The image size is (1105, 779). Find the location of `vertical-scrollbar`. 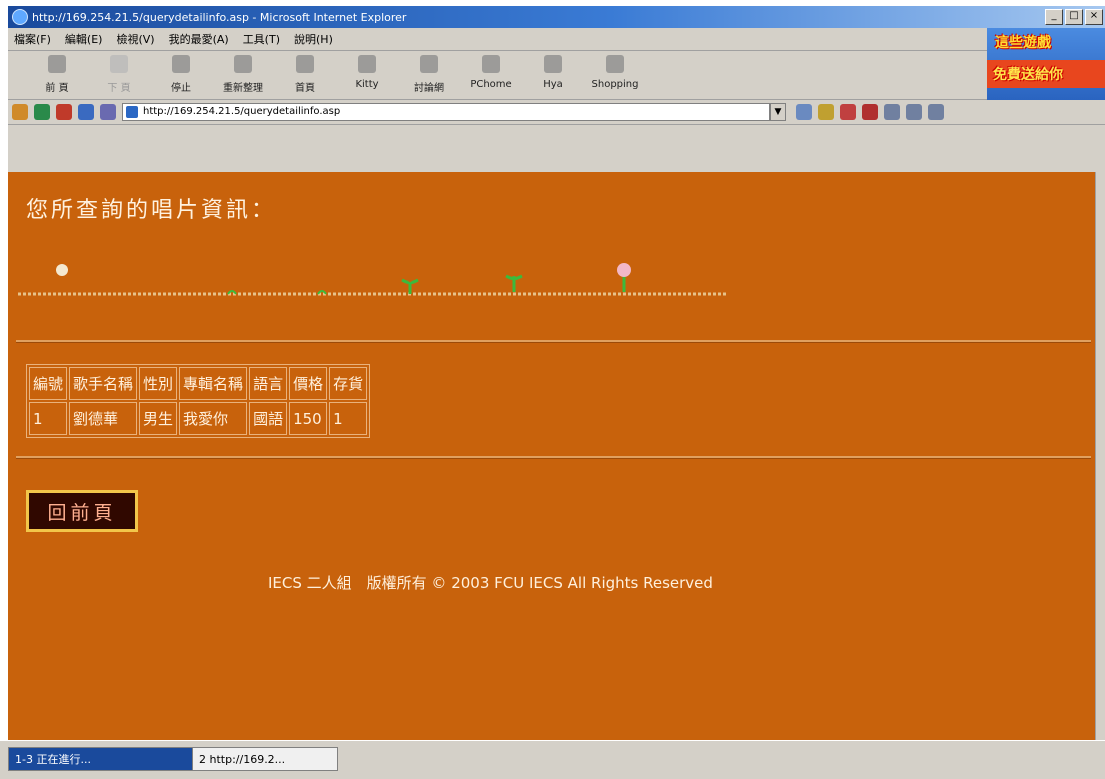

vertical-scrollbar is located at coordinates (1100, 456).